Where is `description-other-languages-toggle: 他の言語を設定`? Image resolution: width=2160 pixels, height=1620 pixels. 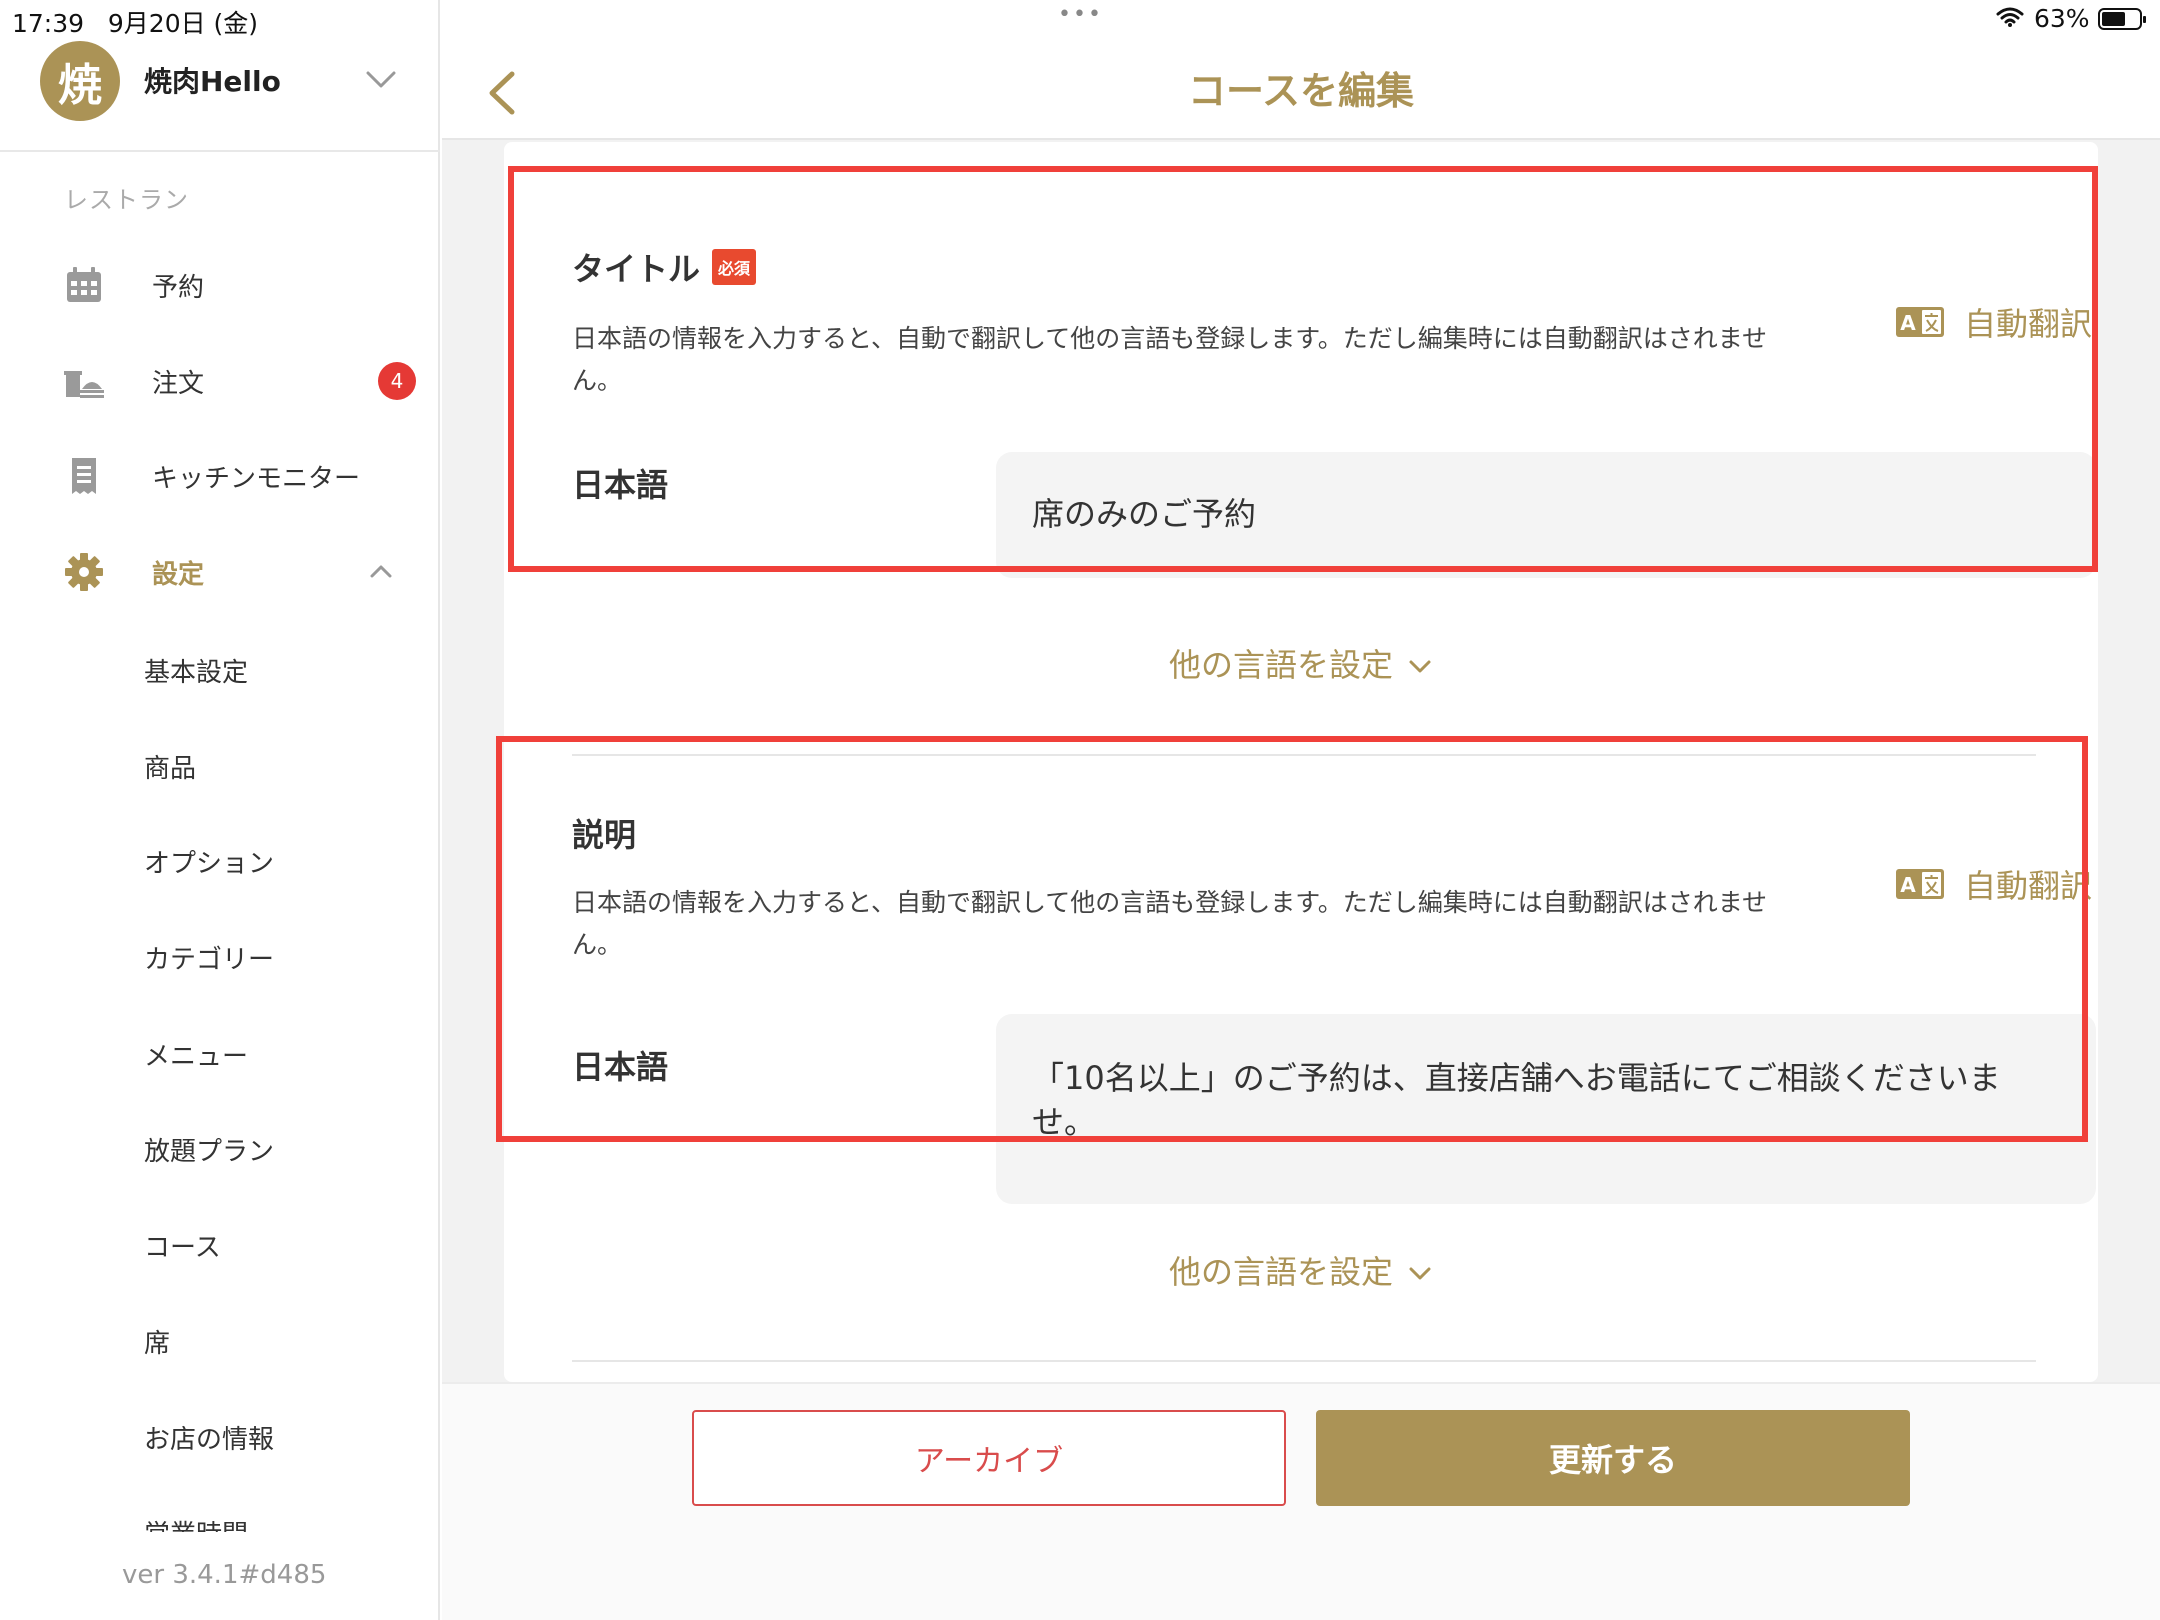
description-other-languages-toggle: 他の言語を設定 is located at coordinates (1301, 1270).